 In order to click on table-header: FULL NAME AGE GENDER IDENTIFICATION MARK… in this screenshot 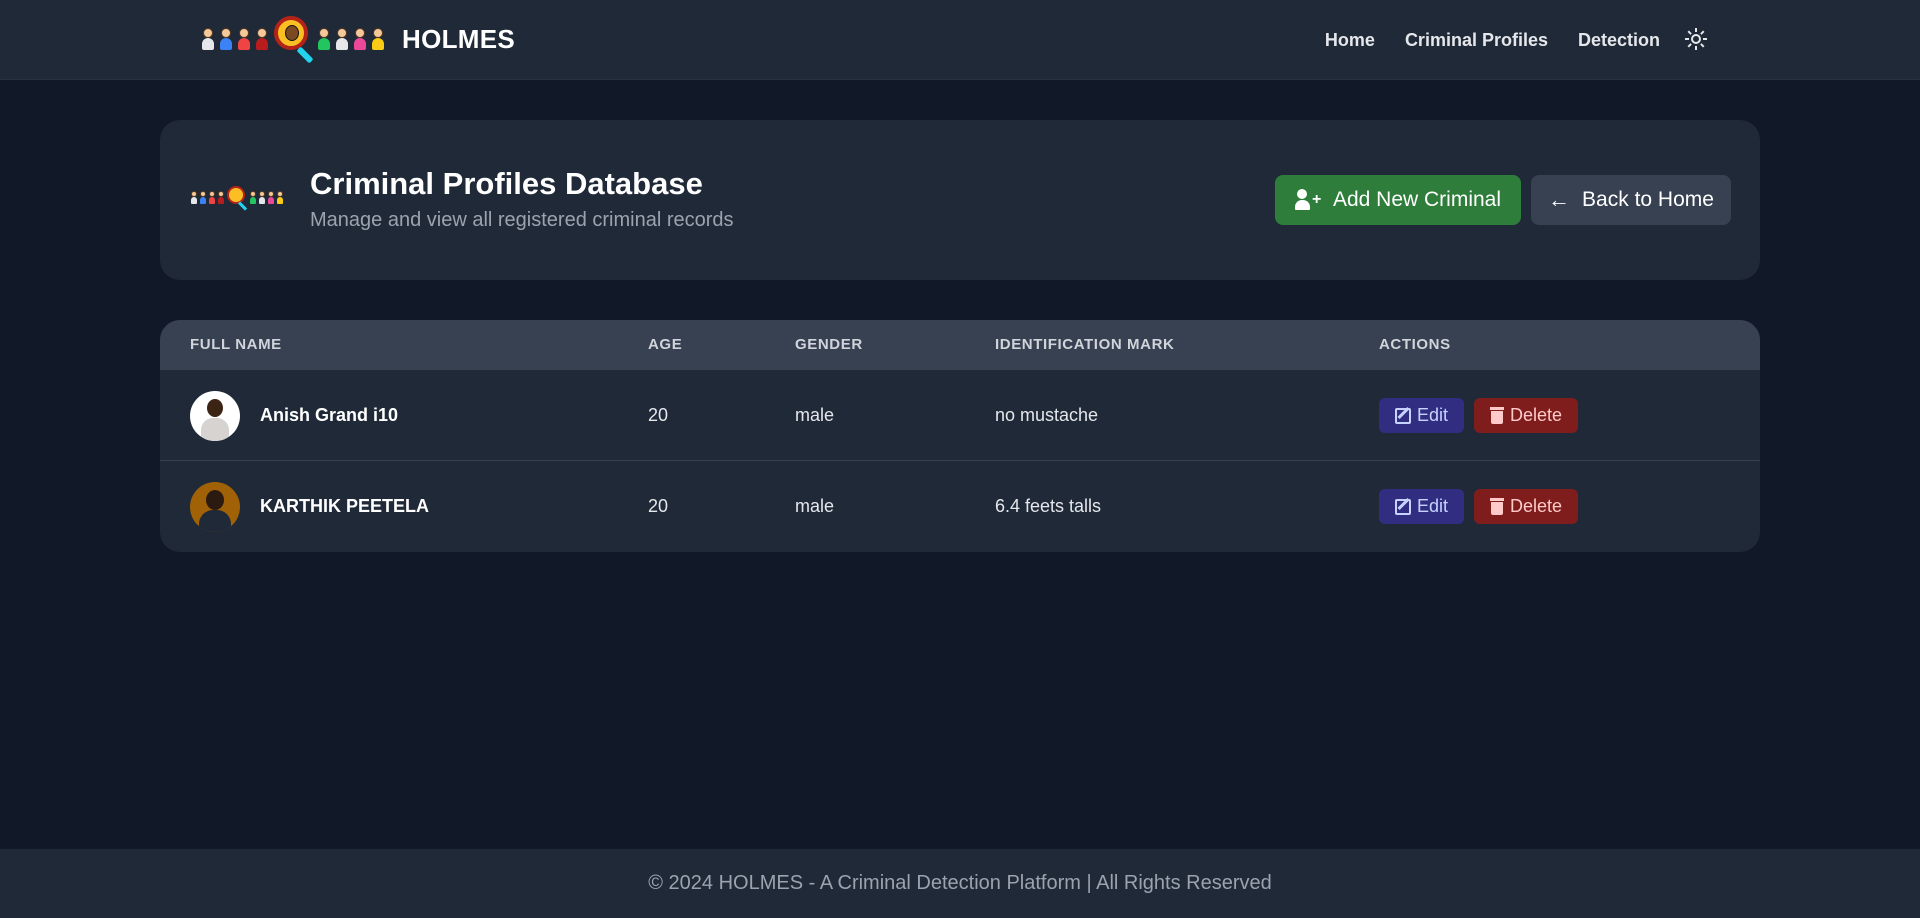, I will do `click(960, 345)`.